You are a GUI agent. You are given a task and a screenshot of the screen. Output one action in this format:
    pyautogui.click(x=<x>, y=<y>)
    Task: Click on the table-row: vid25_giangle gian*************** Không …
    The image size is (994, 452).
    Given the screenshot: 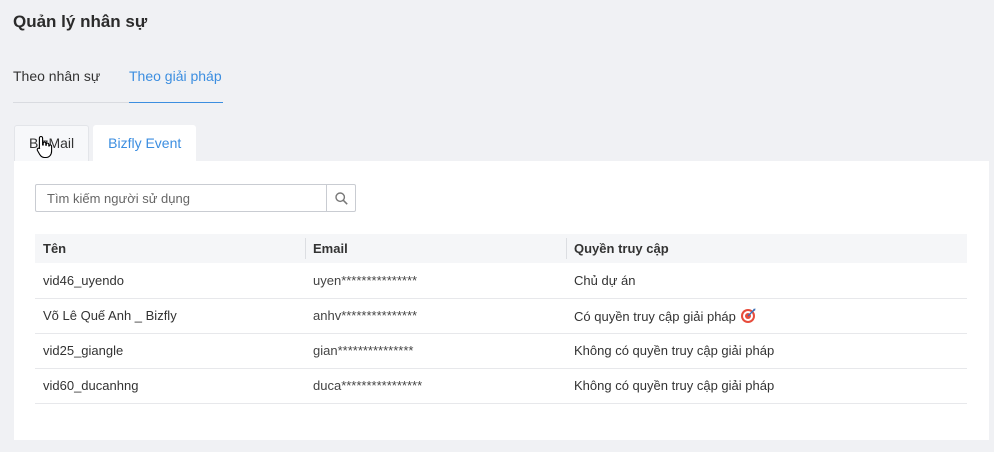 What is the action you would take?
    pyautogui.click(x=501, y=351)
    